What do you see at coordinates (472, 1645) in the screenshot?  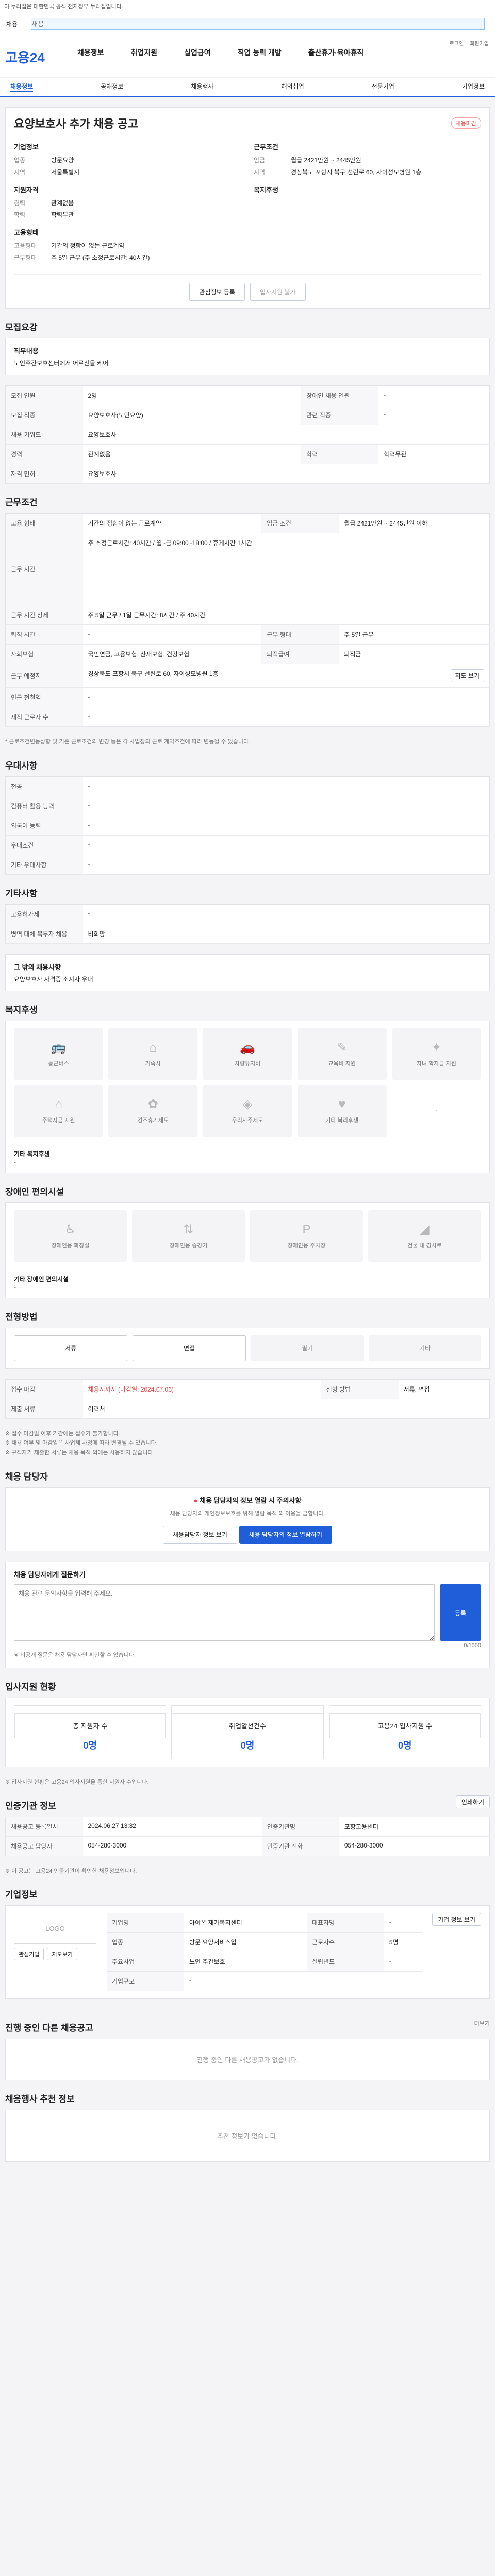 I see `question-count: 0/1000` at bounding box center [472, 1645].